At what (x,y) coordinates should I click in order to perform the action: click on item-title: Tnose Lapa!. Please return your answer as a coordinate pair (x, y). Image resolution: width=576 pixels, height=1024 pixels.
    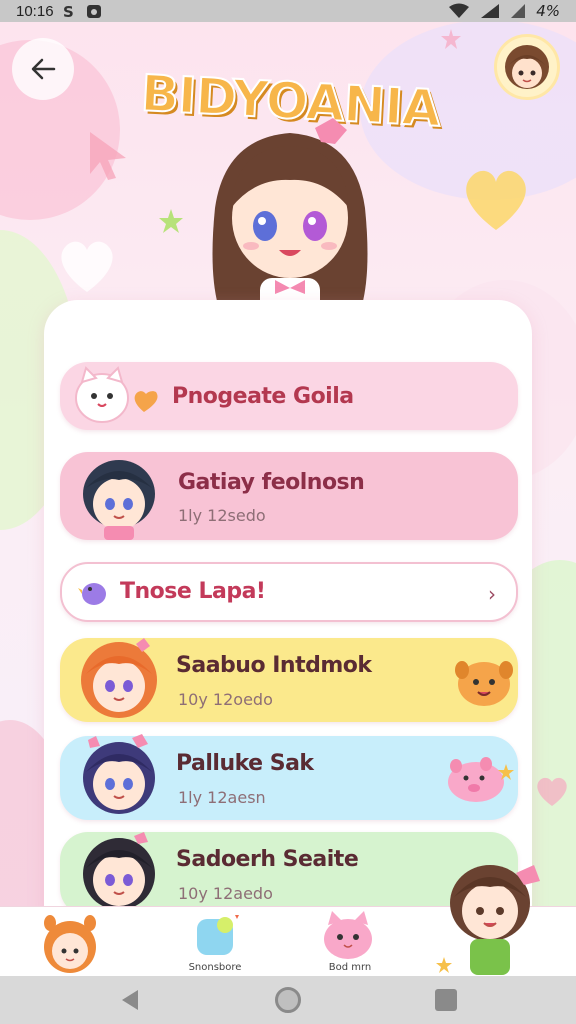
    Looking at the image, I should click on (193, 591).